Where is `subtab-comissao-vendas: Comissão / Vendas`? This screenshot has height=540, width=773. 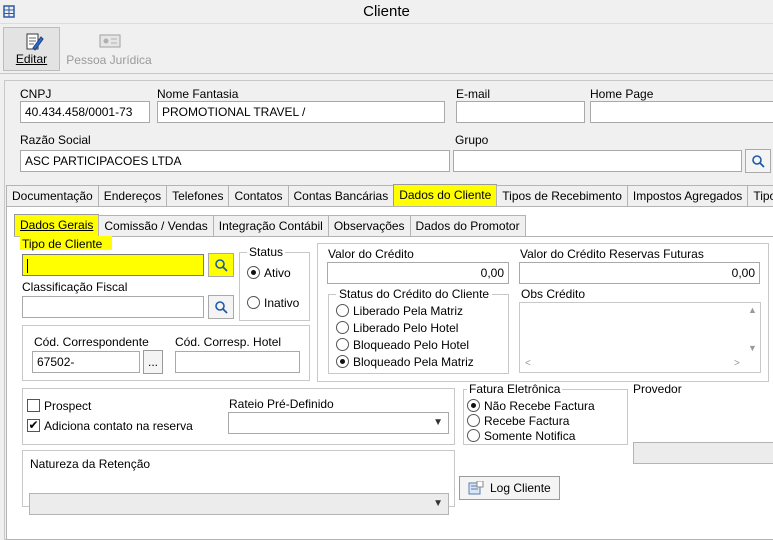 subtab-comissao-vendas: Comissão / Vendas is located at coordinates (156, 225).